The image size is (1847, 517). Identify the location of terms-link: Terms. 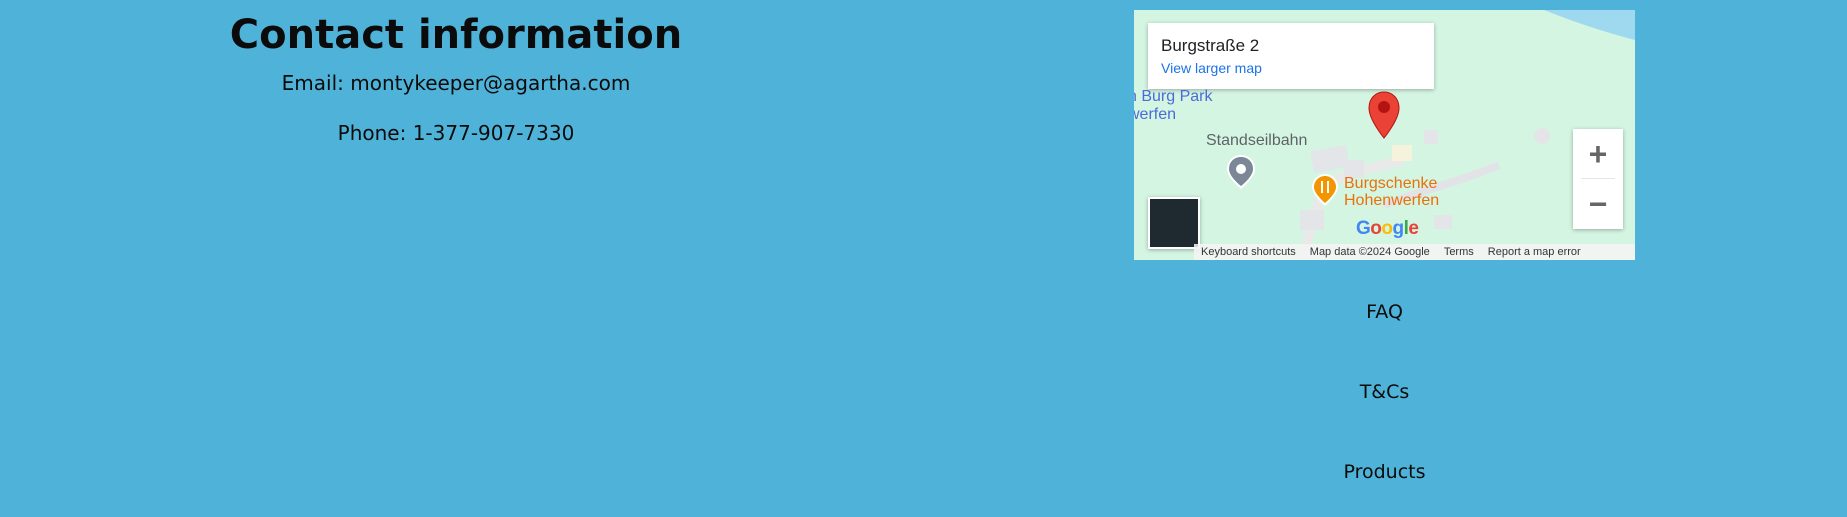
(1459, 252).